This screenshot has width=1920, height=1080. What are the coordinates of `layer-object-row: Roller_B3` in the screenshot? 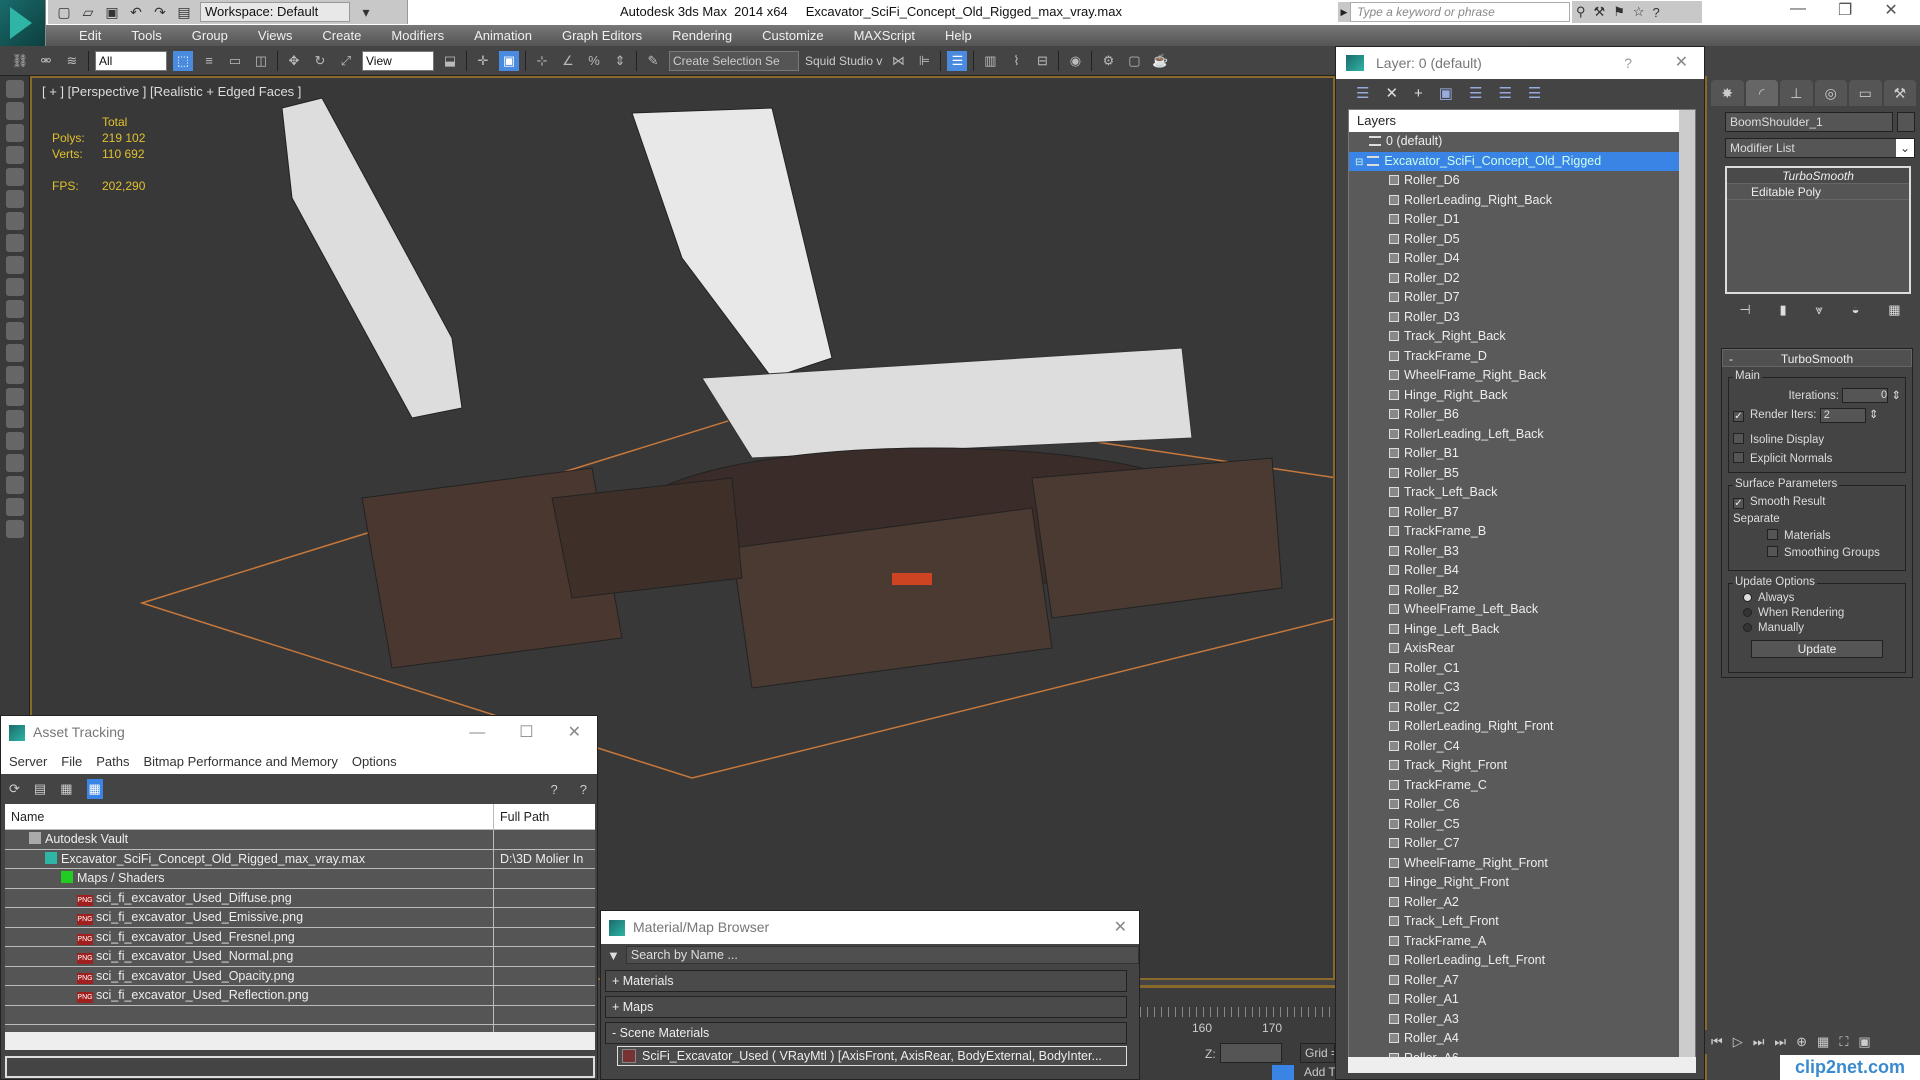 It's located at (1522, 552).